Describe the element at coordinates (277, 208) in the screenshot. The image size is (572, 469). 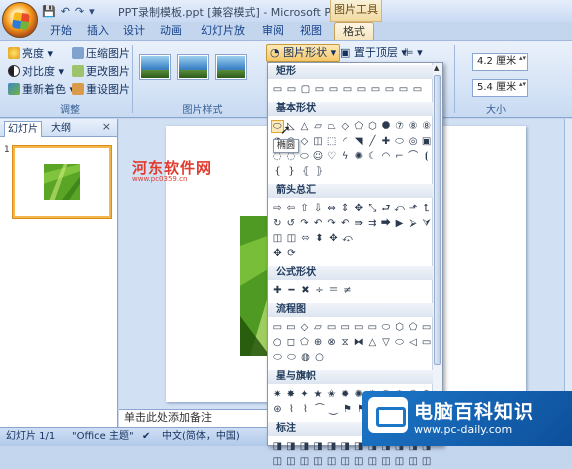
I see `shape-item: ⇨` at that location.